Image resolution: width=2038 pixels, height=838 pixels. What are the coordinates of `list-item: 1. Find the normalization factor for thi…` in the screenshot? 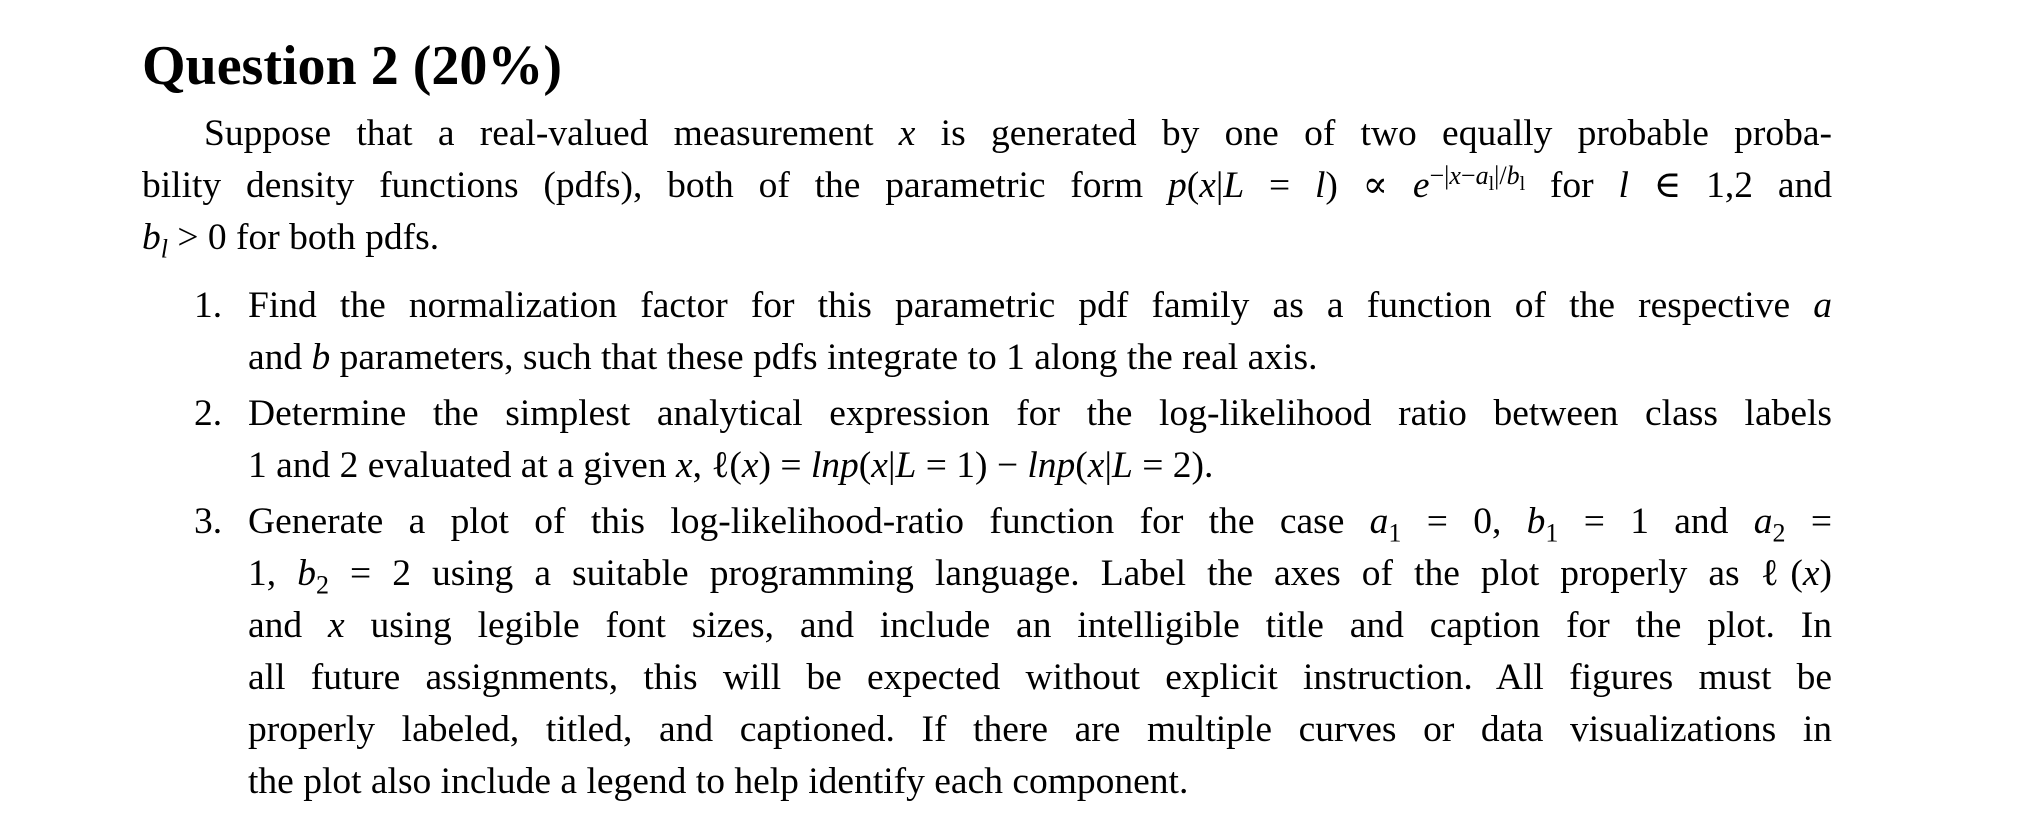 It's located at (987, 332).